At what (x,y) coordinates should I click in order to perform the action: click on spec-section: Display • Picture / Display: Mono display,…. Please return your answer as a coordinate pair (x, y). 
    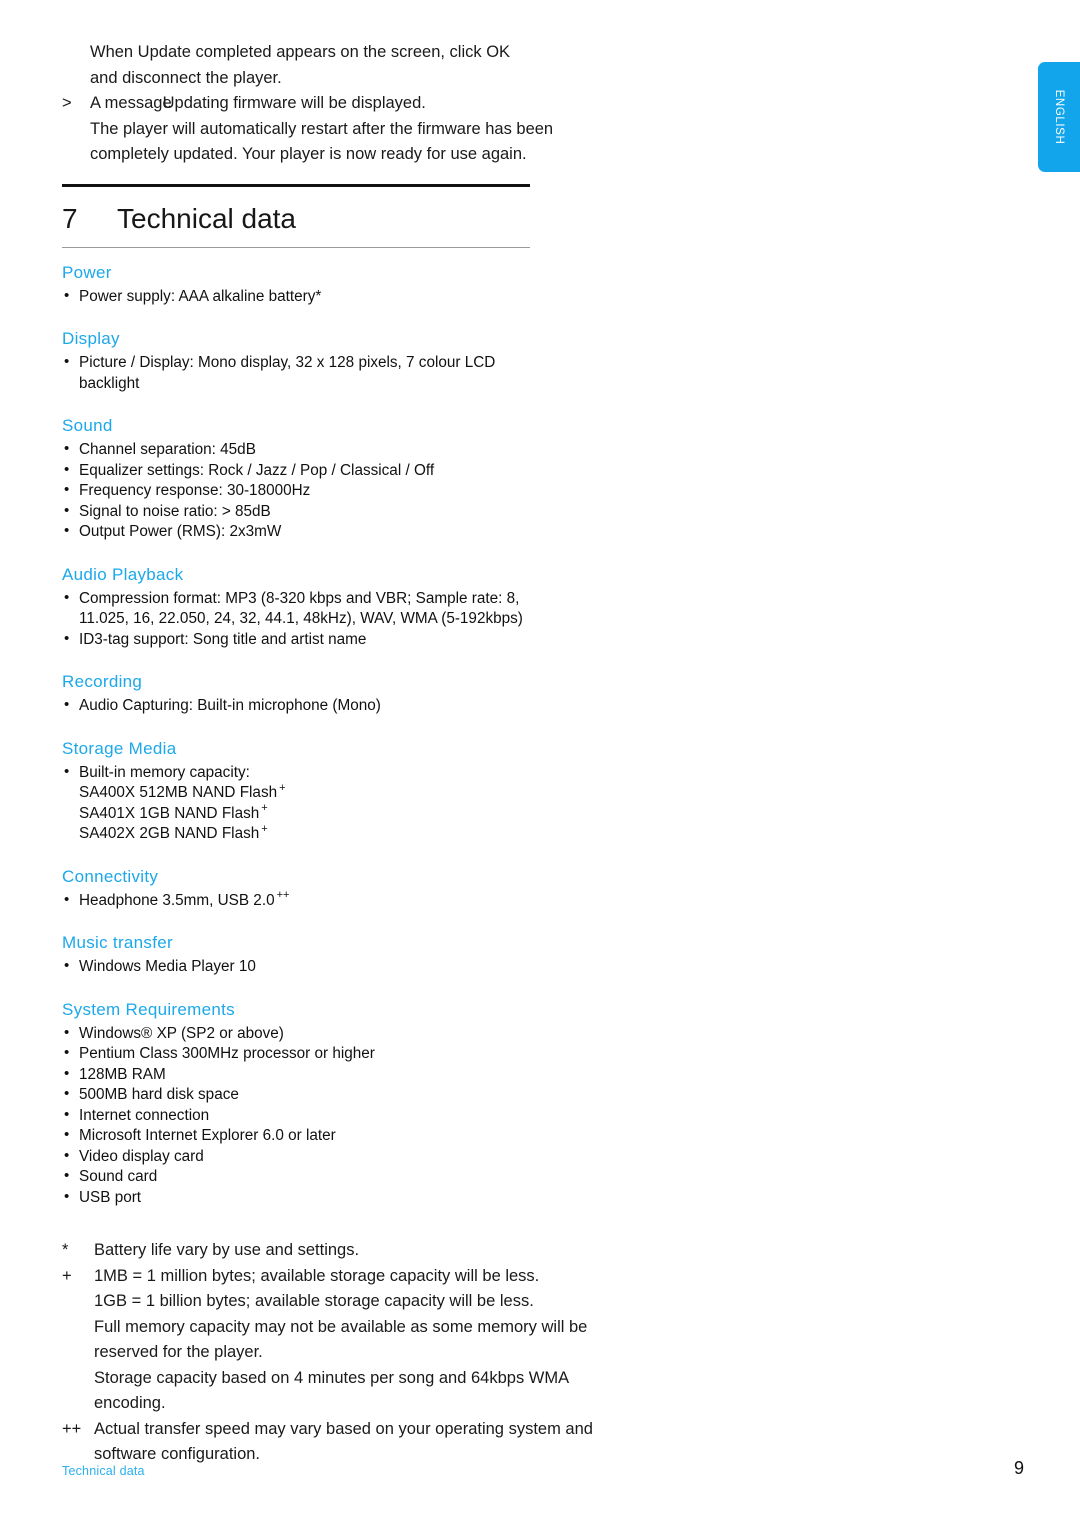
    Looking at the image, I should click on (372, 361).